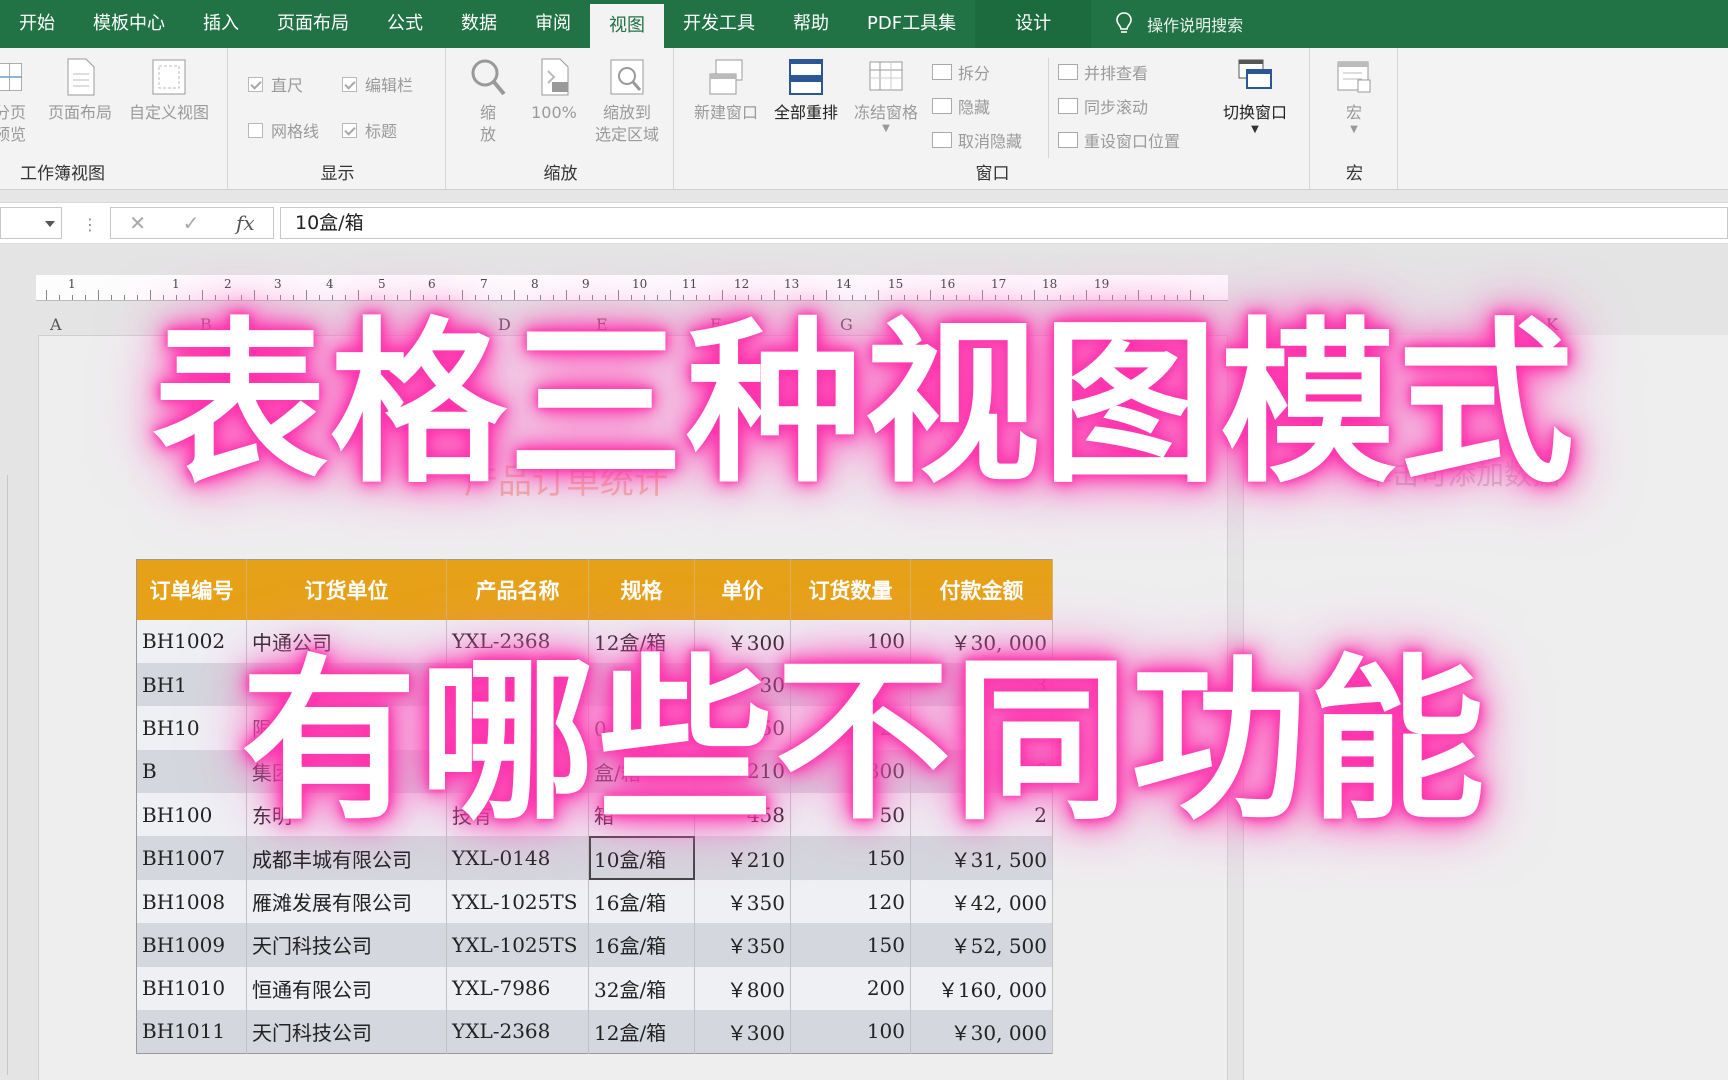 The width and height of the screenshot is (1728, 1080). What do you see at coordinates (191, 1032) in the screenshot?
I see `table-cell: BH1011` at bounding box center [191, 1032].